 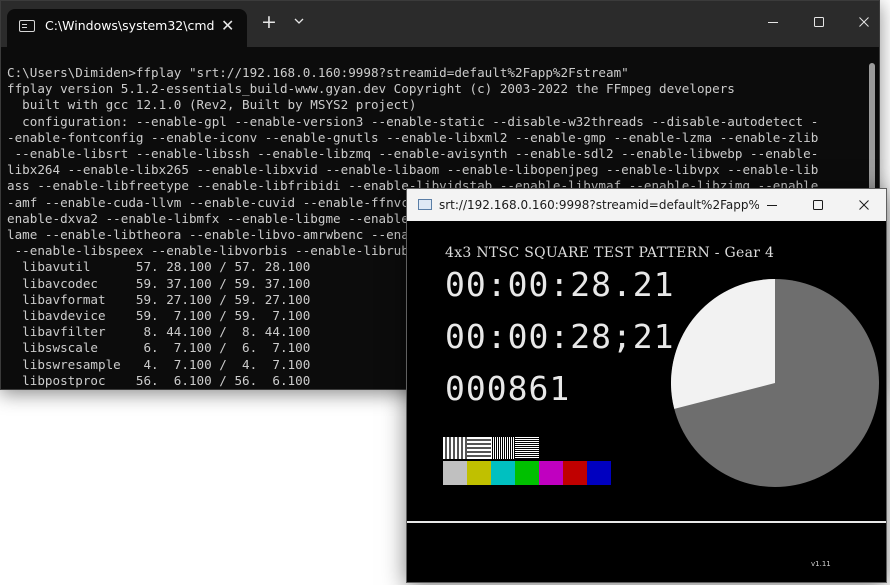 What do you see at coordinates (560, 336) in the screenshot?
I see `timecode-dropframe: 00:00:28;21` at bounding box center [560, 336].